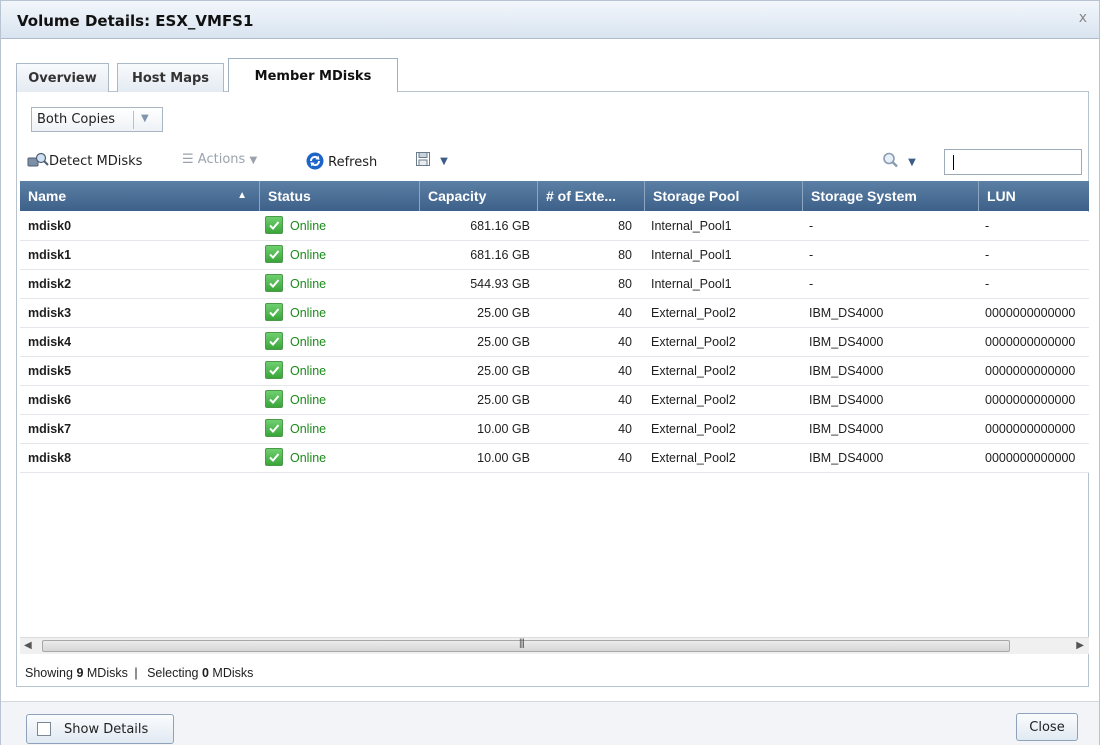 The height and width of the screenshot is (745, 1100). I want to click on copies-select: Both Copies ▼, so click(97, 119).